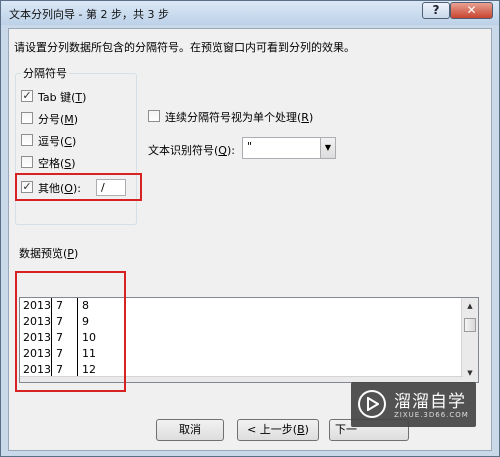 This screenshot has width=500, height=457. I want to click on text-qualifier-select: " ▼, so click(289, 148).